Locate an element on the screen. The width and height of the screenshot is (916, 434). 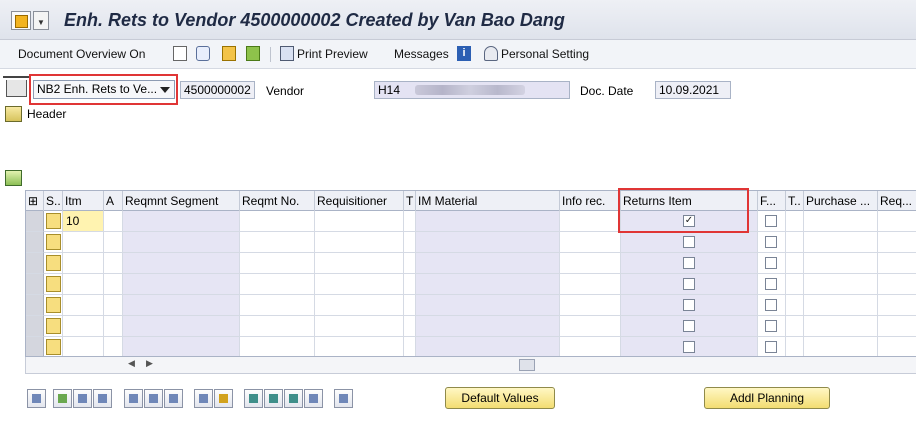
print-preview-button: Print Preview is located at coordinates (332, 54).